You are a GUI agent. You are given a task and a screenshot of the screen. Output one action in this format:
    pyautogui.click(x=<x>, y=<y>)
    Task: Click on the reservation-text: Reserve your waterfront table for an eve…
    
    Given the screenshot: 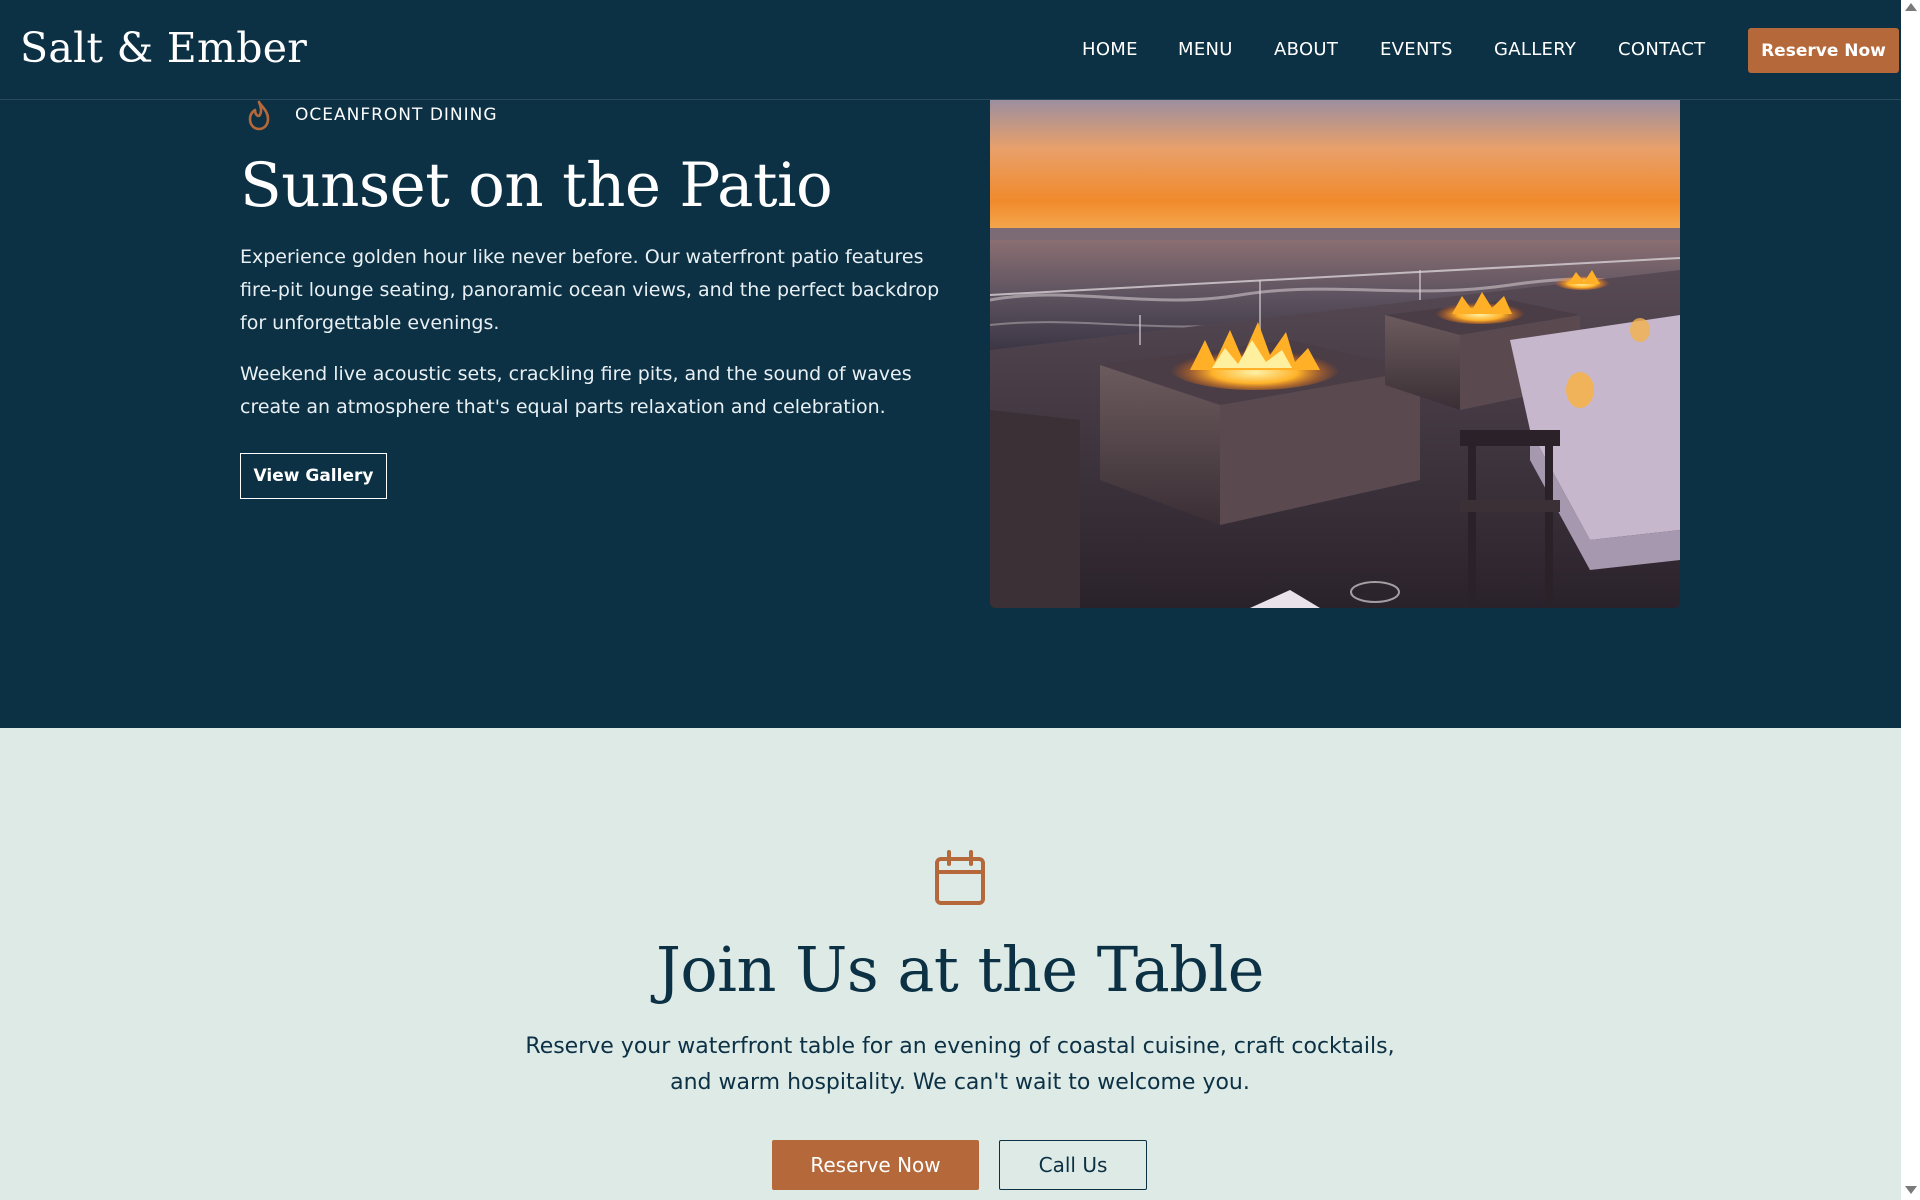 What is the action you would take?
    pyautogui.click(x=960, y=1064)
    